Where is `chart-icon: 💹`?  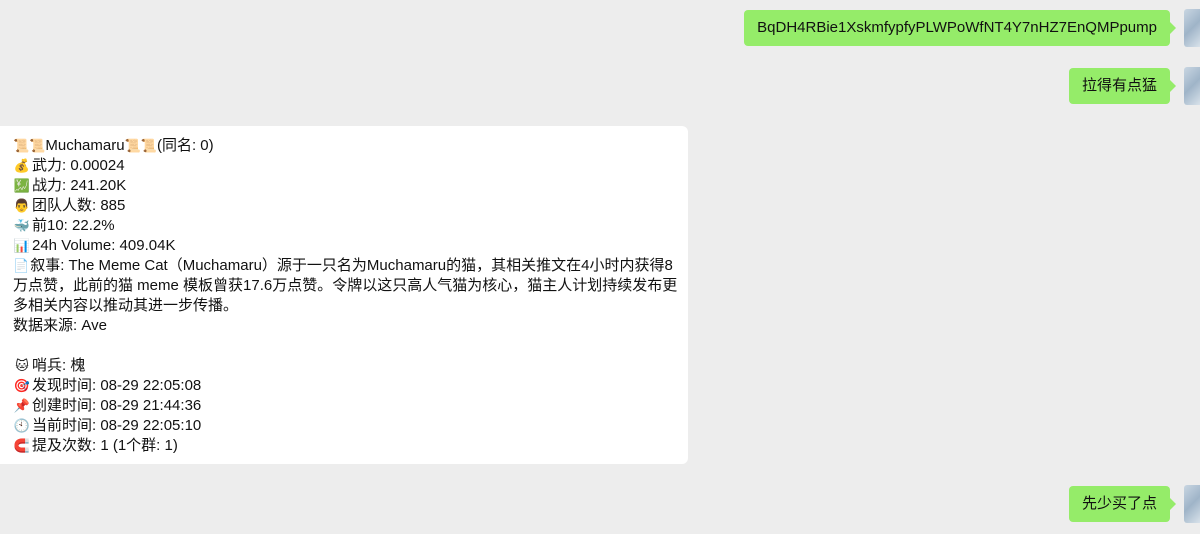
chart-icon: 💹 is located at coordinates (22, 185).